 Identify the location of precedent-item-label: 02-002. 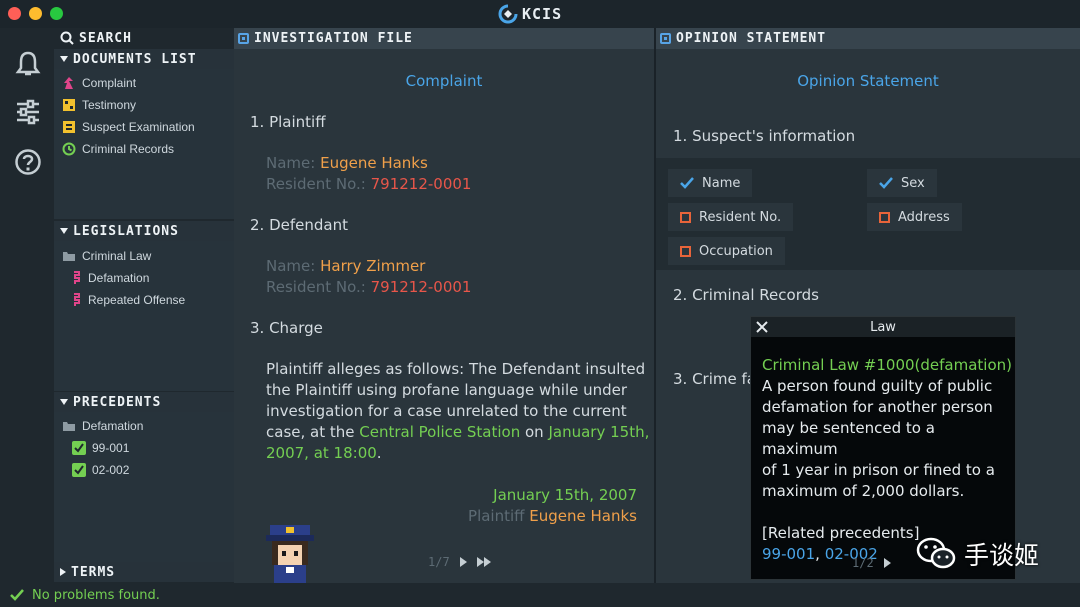
(111, 470).